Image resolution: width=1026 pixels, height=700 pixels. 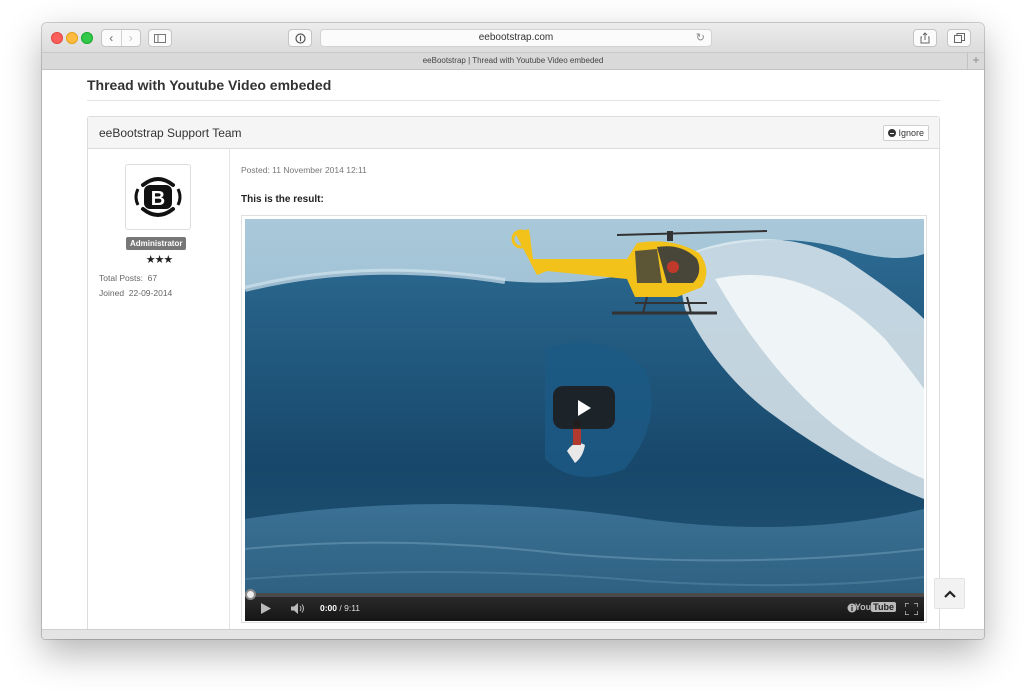 I want to click on rank-stars: ★★★, so click(x=159, y=260).